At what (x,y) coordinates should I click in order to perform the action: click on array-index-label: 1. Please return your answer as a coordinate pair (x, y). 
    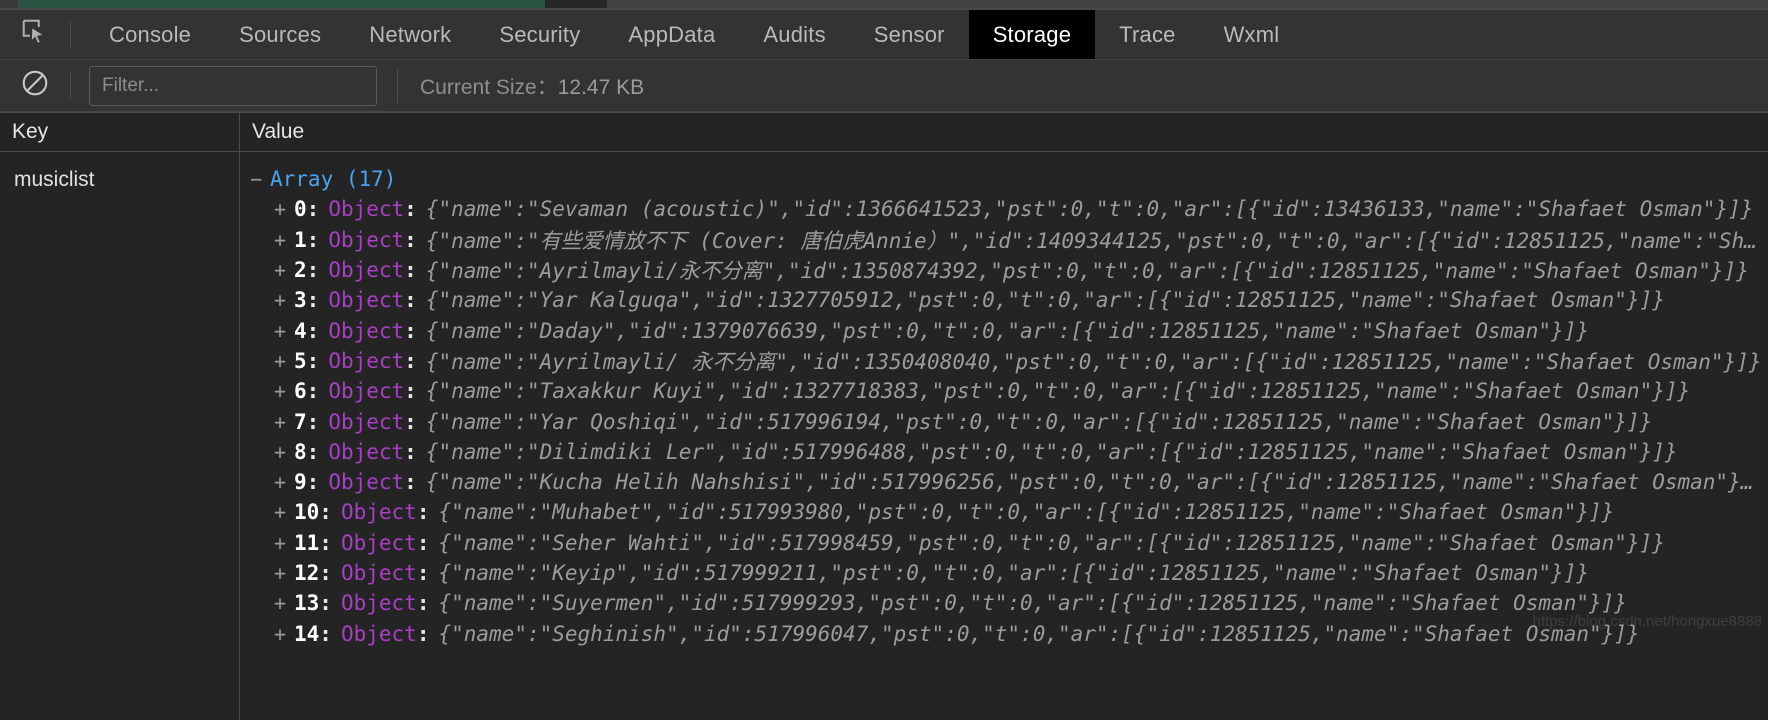
    Looking at the image, I should click on (300, 239).